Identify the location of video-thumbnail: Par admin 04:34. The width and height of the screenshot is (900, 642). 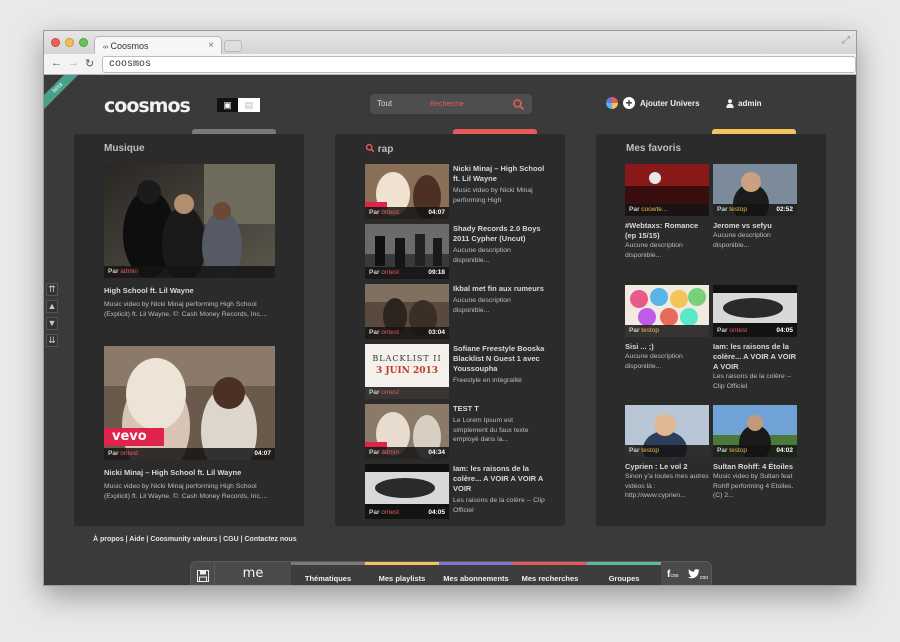
(407, 431).